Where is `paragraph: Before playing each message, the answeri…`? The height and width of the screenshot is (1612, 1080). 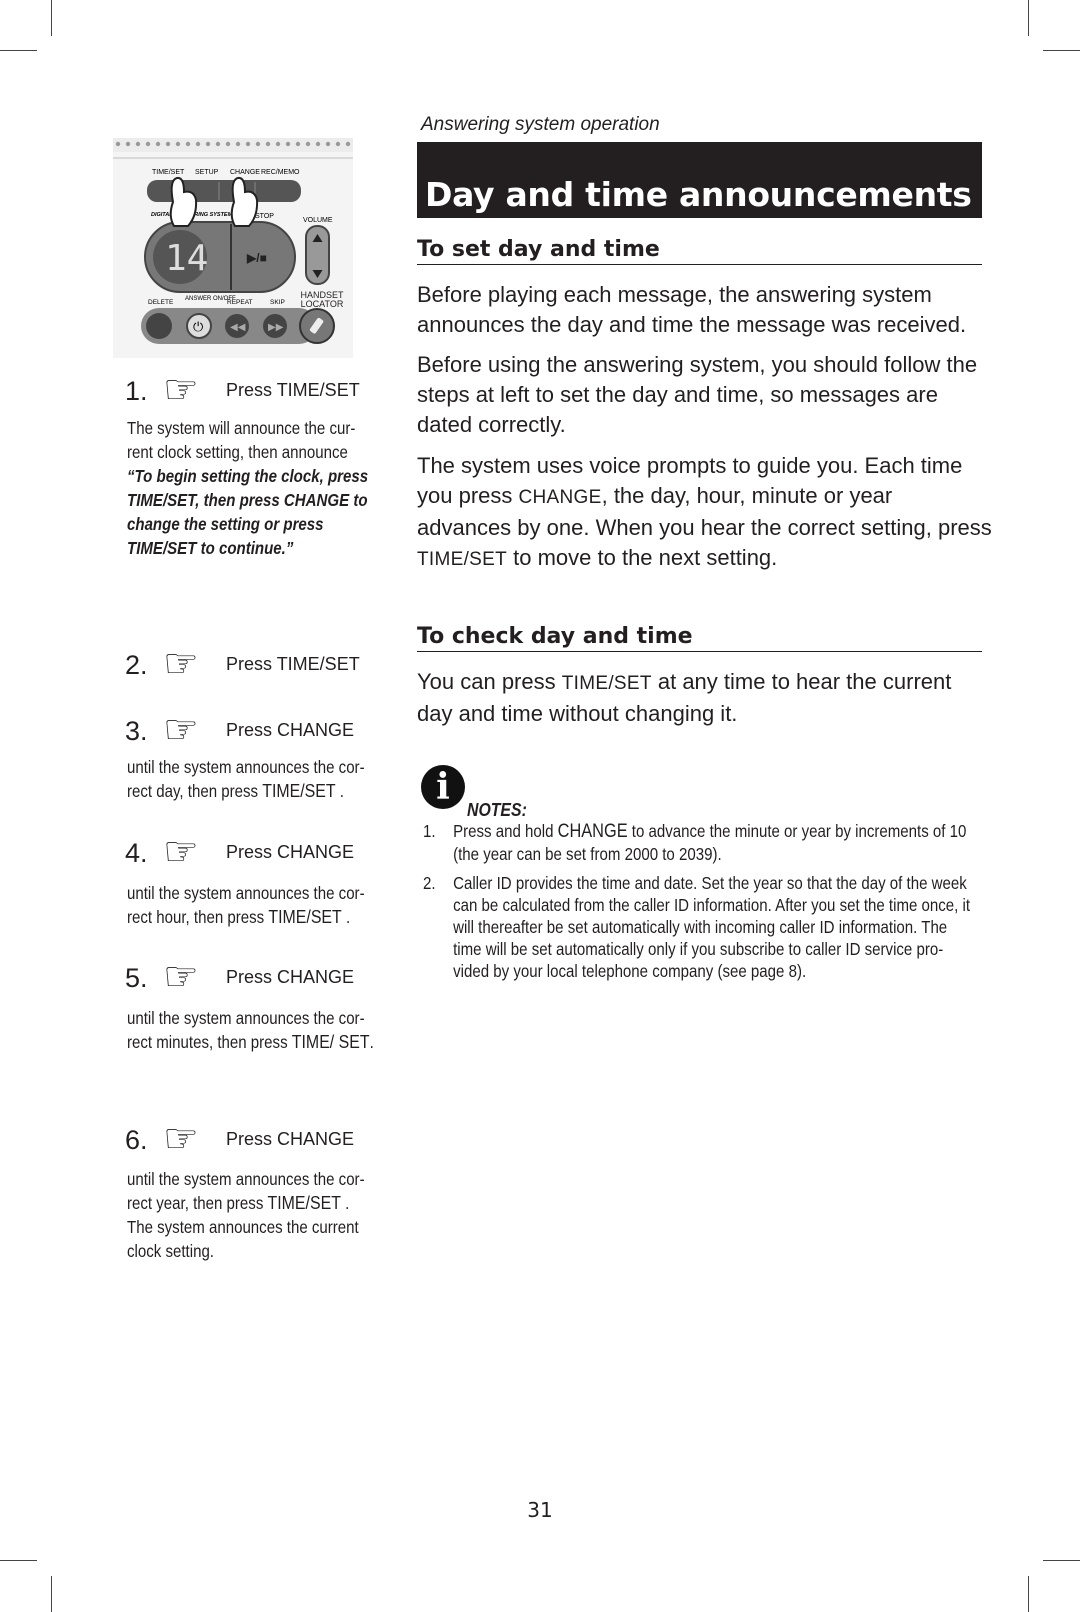
paragraph: Before playing each message, the answeri… is located at coordinates (692, 309).